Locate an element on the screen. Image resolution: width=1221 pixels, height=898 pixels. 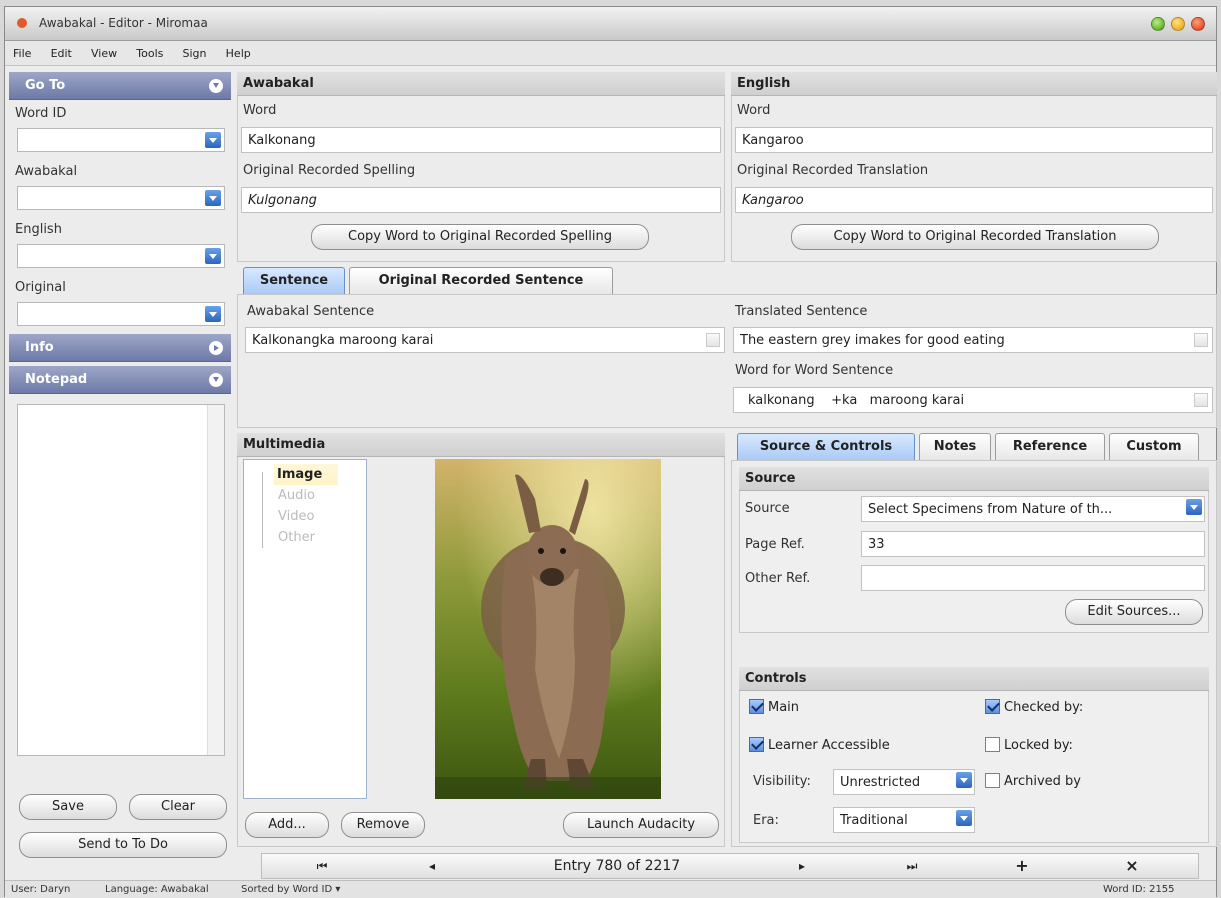
english-orig-input: Kangaroo is located at coordinates (974, 200).